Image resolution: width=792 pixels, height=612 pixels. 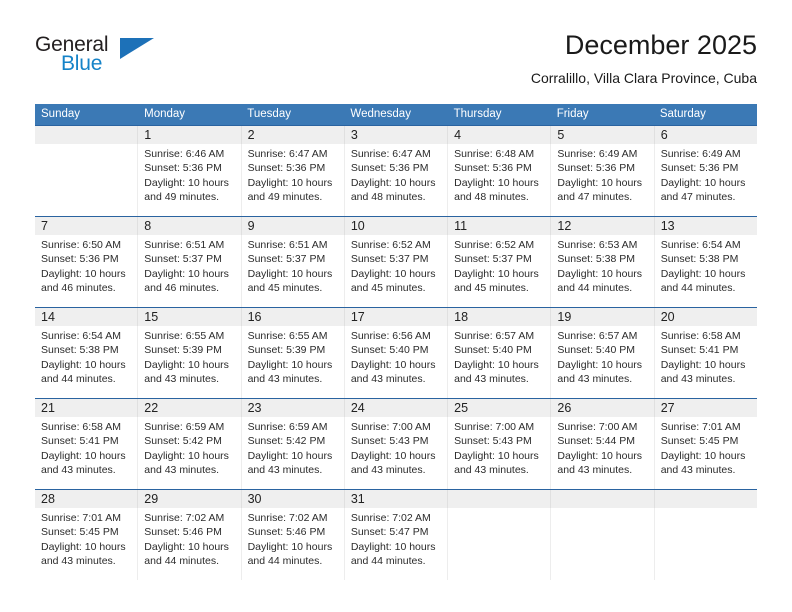 What do you see at coordinates (293, 135) in the screenshot?
I see `day-number: 2` at bounding box center [293, 135].